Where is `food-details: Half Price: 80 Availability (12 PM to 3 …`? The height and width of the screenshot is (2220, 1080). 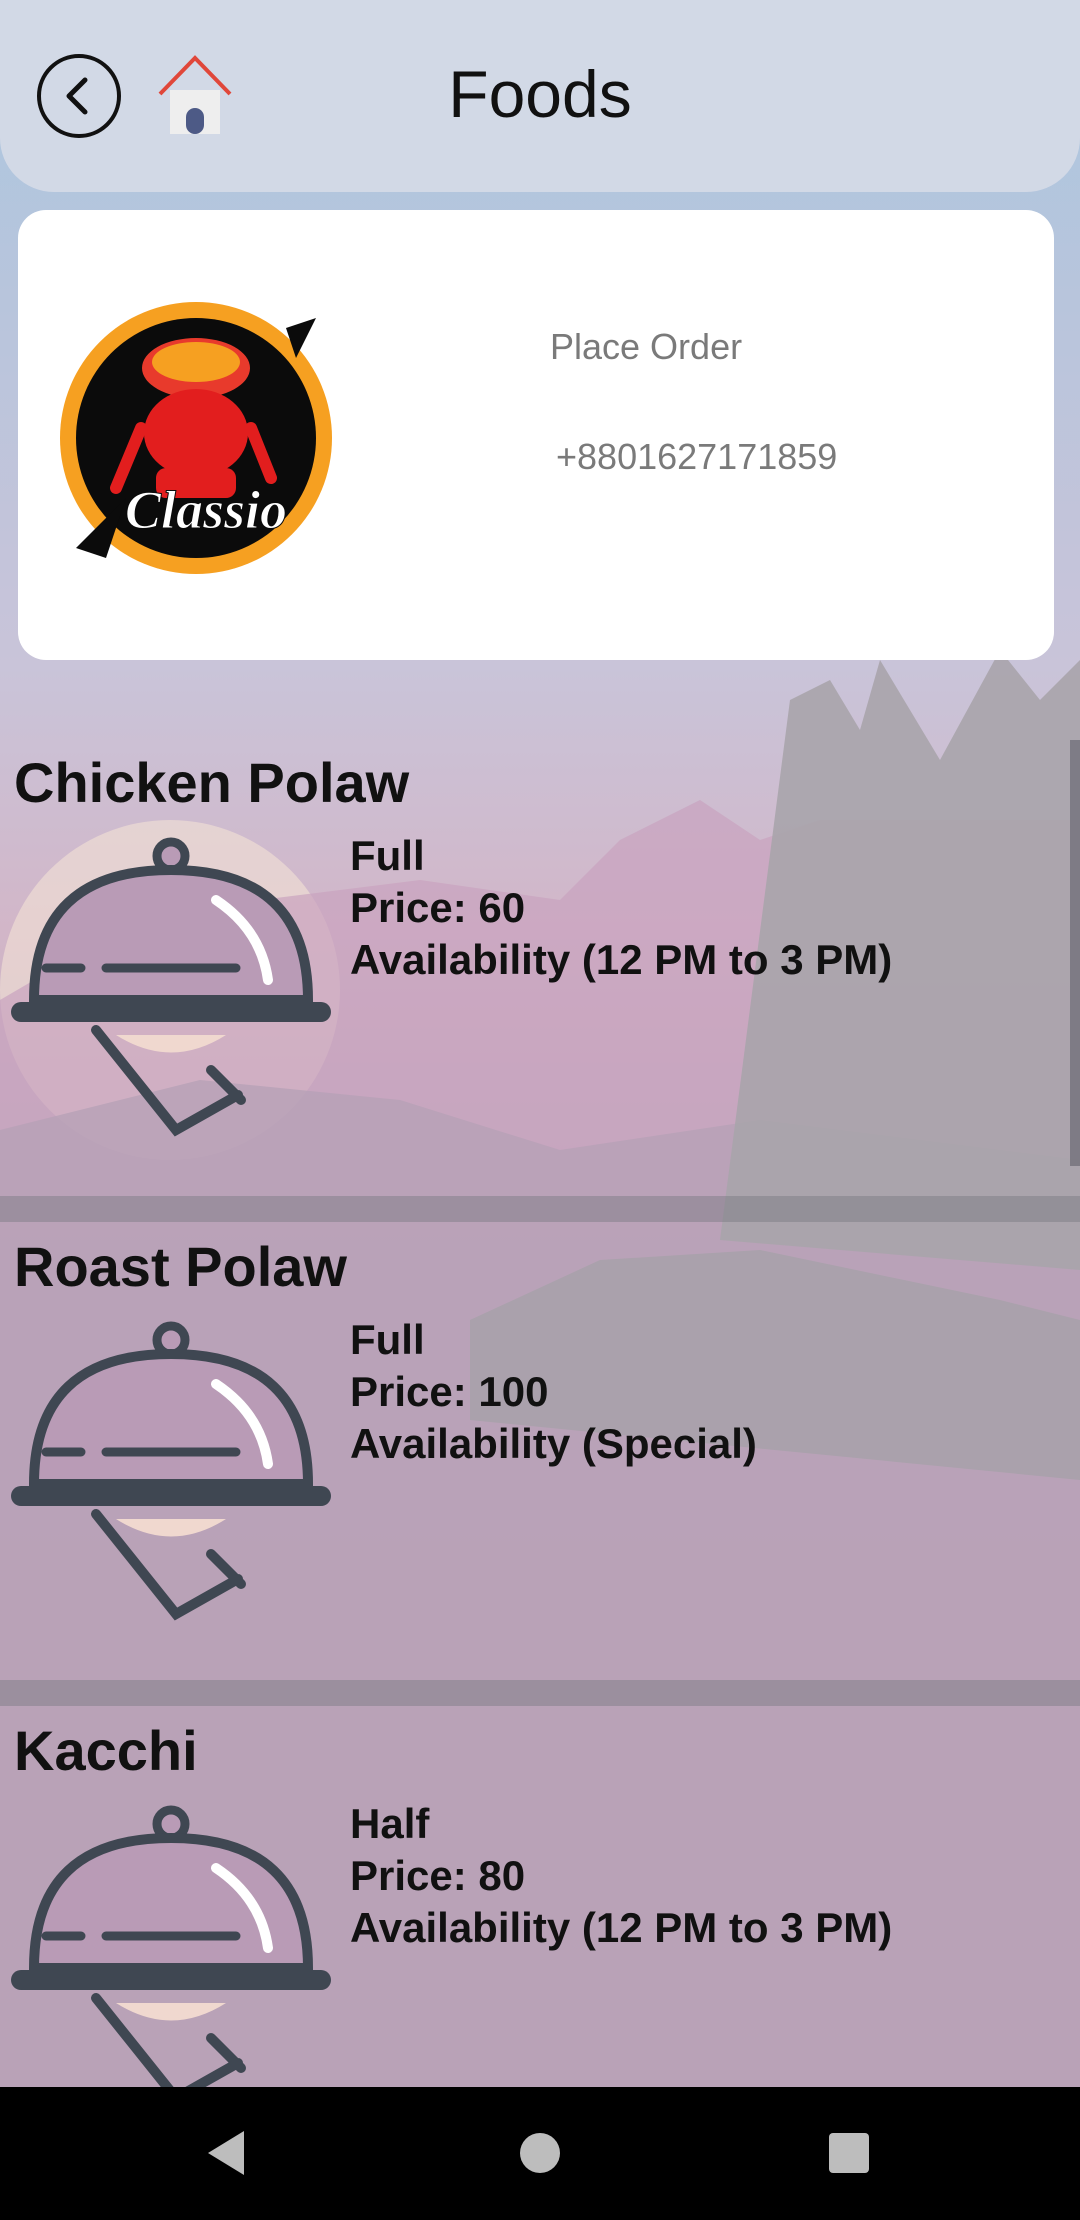
food-details: Half Price: 80 Availability (12 PM to 3 … is located at coordinates (621, 1876).